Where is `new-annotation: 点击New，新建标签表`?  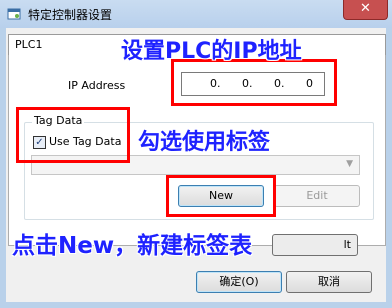 new-annotation: 点击New，新建标签表 is located at coordinates (132, 246).